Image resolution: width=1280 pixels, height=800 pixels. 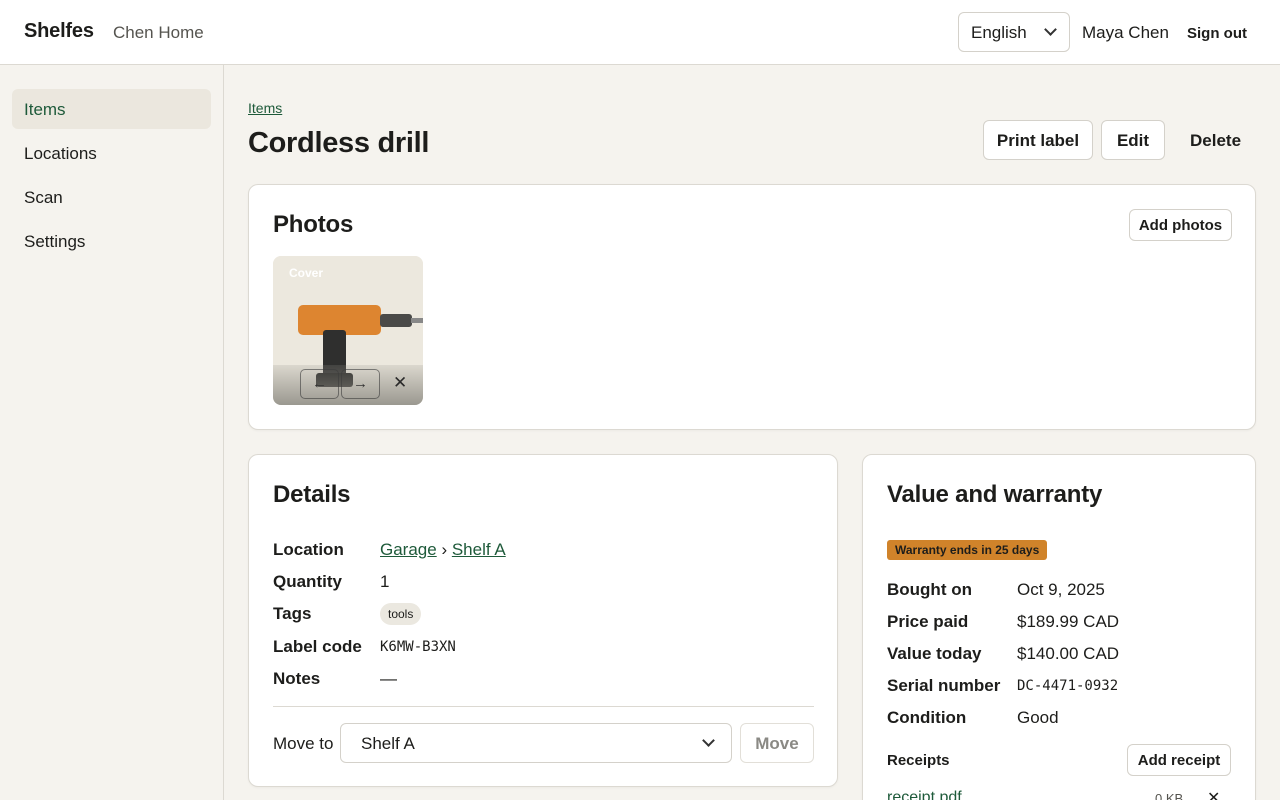 I want to click on arrow-right-icon: →, so click(x=360, y=383).